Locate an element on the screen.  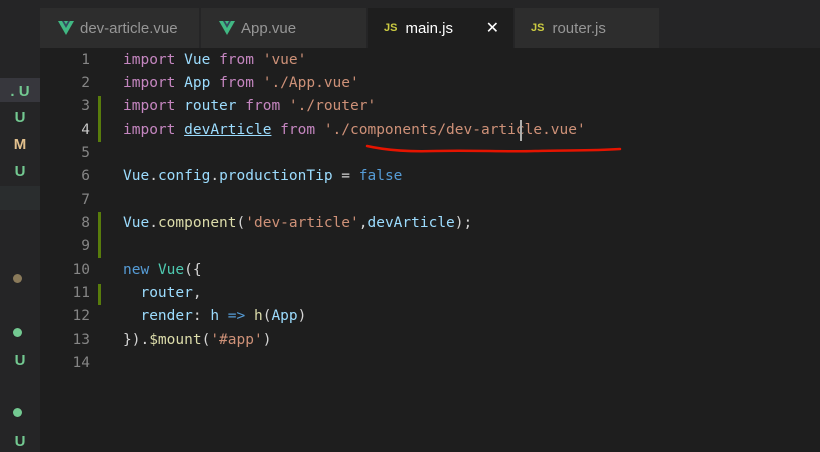
line-number: 8 is located at coordinates (85, 223).